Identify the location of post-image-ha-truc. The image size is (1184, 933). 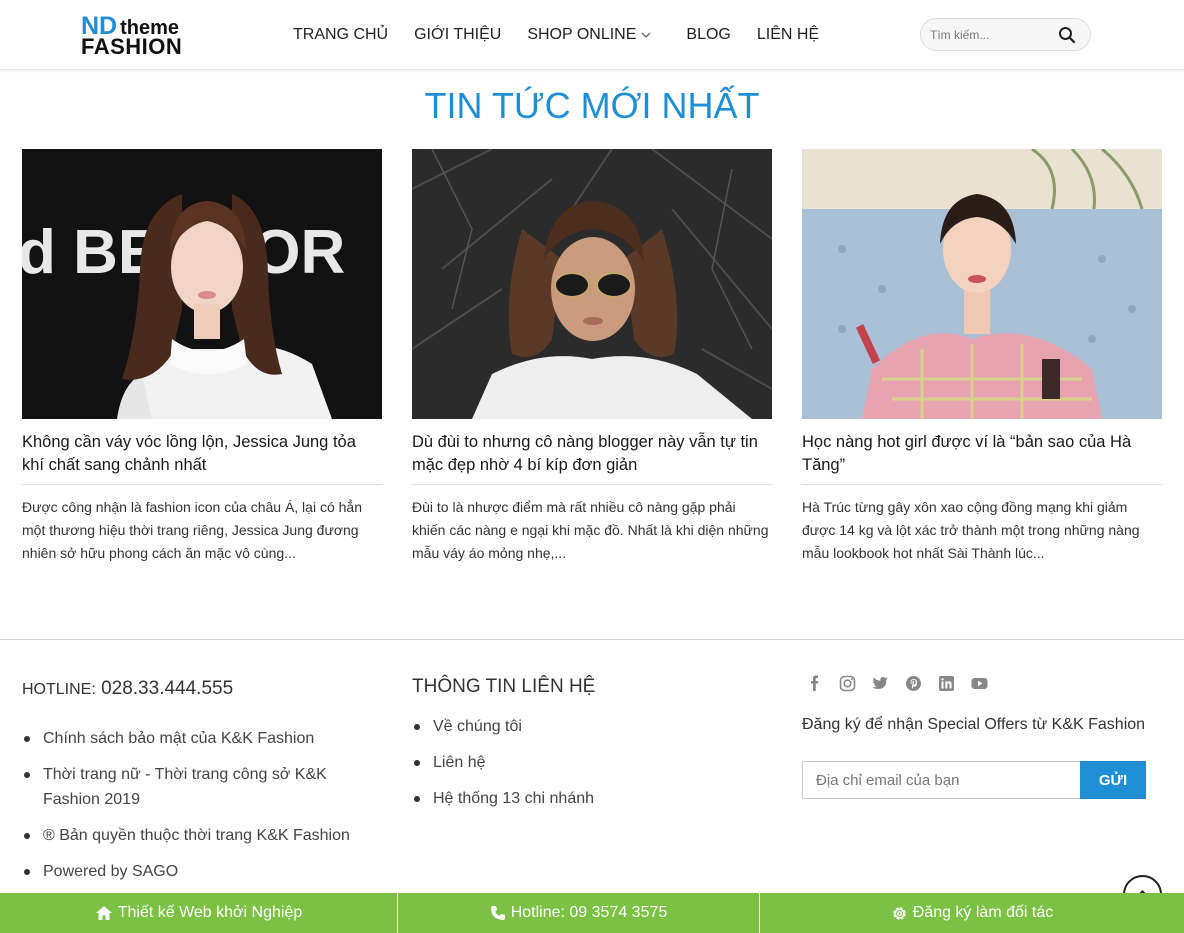
(982, 284).